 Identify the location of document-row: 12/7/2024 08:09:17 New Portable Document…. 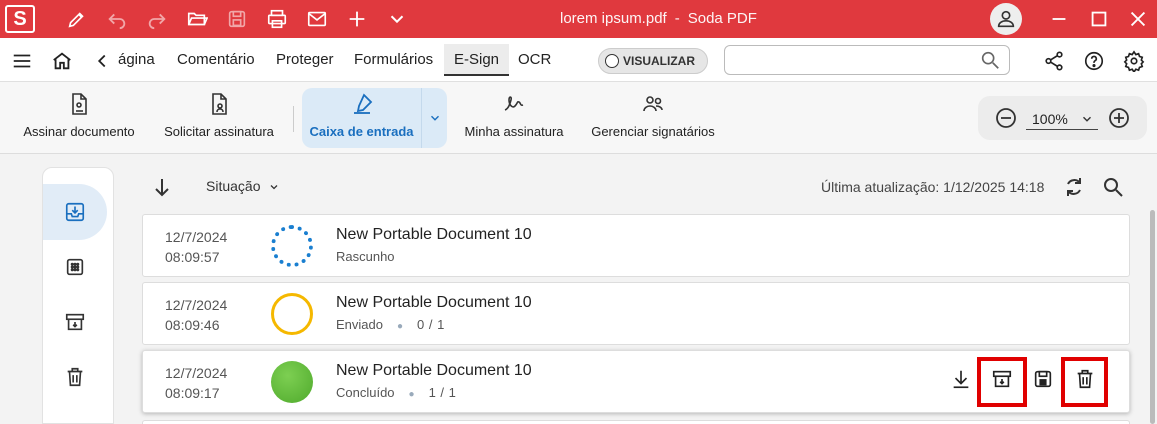
(636, 381).